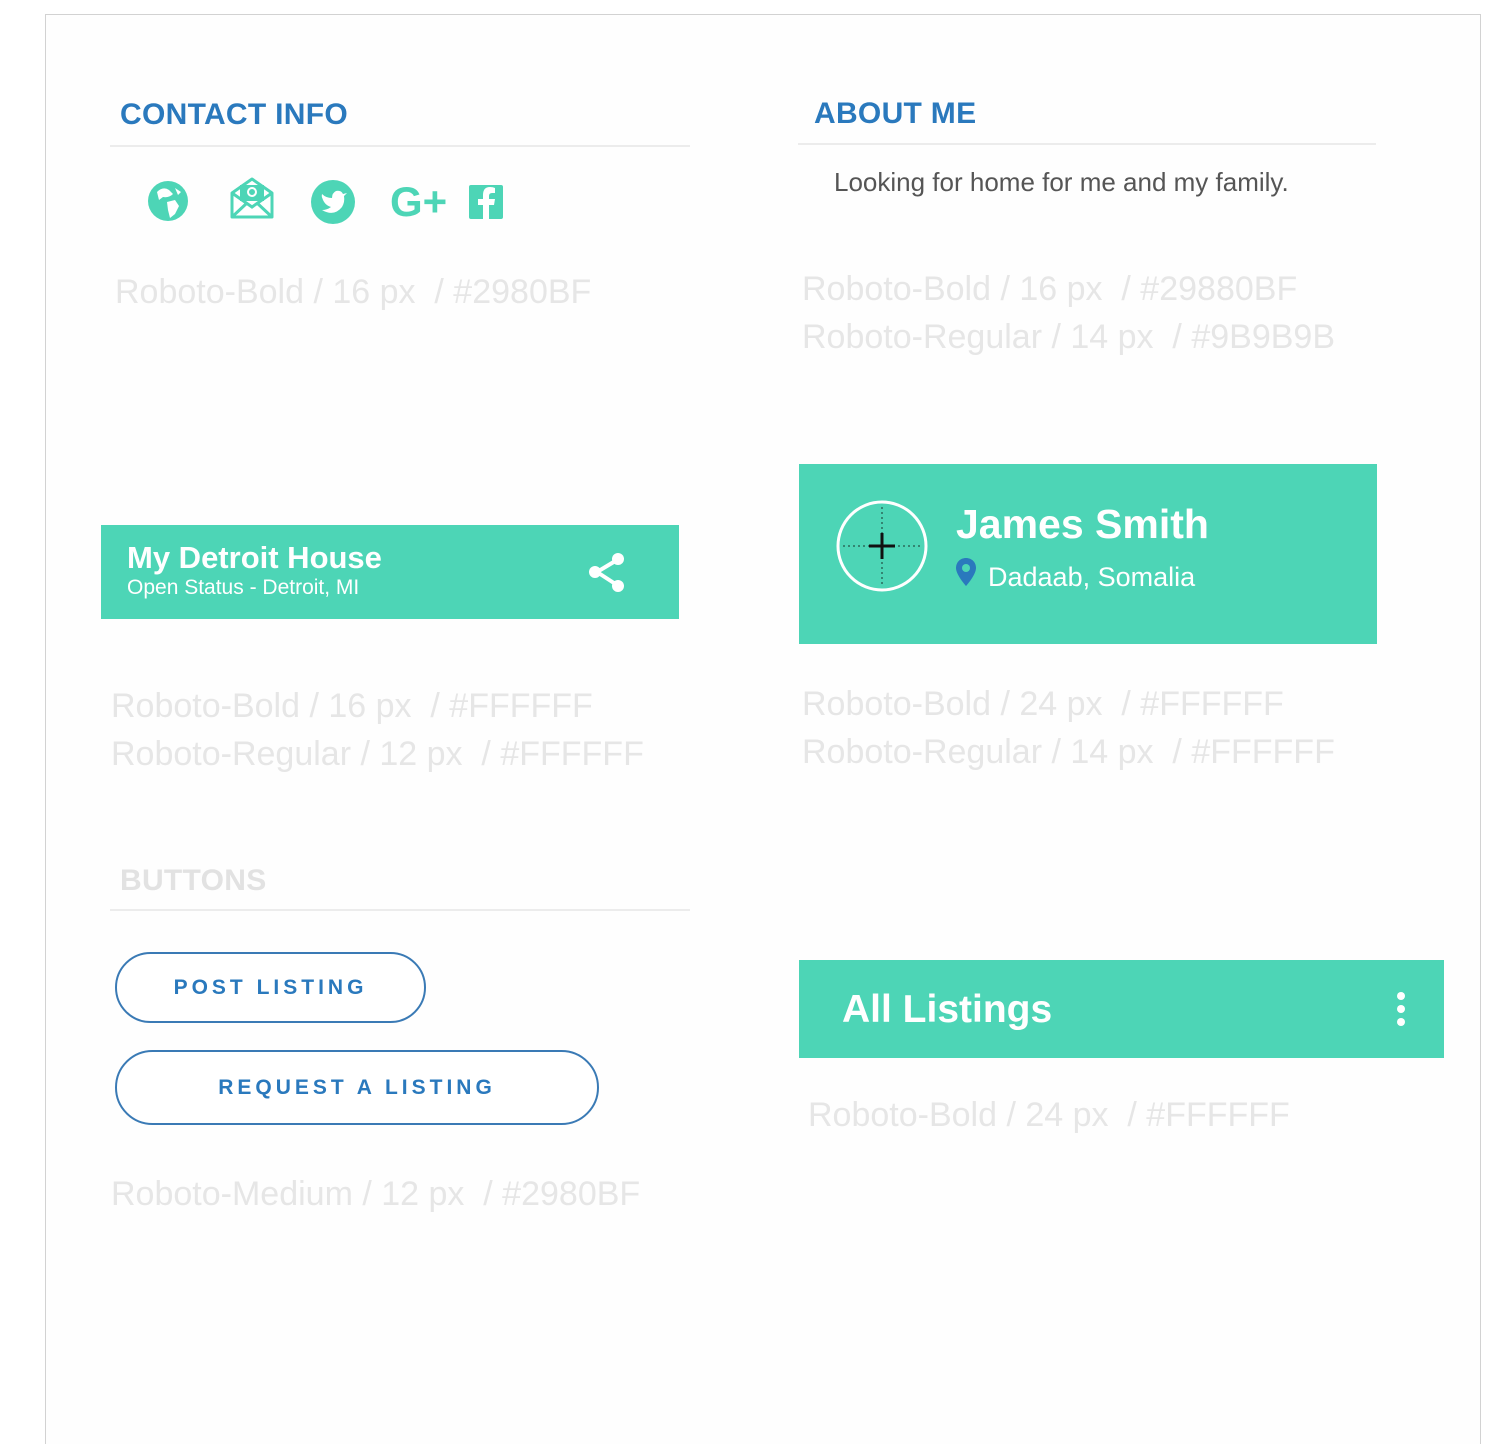  I want to click on location-pin-icon, so click(966, 572).